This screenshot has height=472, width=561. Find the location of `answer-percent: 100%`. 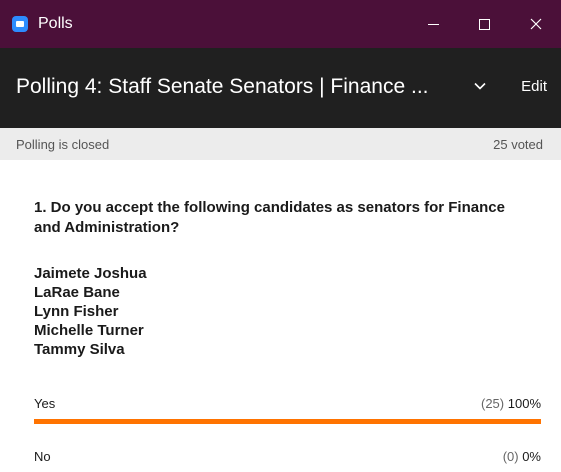

answer-percent: 100% is located at coordinates (524, 403).